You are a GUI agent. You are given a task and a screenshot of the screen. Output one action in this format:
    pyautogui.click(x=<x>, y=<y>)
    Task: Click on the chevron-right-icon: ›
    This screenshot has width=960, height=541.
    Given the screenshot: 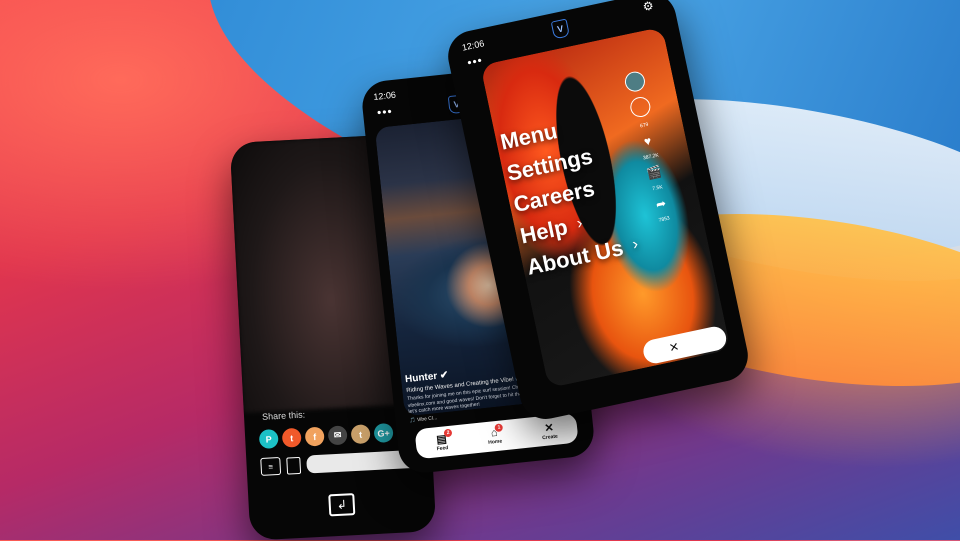 What is the action you would take?
    pyautogui.click(x=580, y=223)
    